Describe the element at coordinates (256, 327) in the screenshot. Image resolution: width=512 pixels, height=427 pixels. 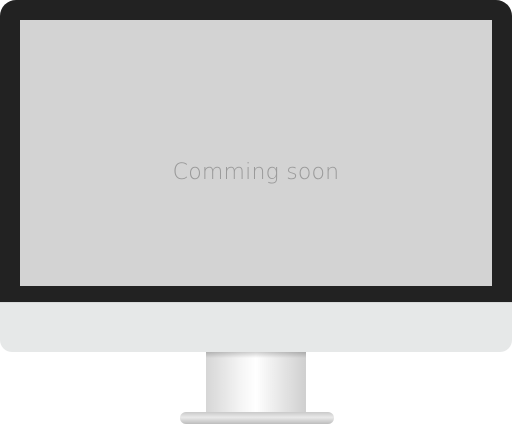
I see `monitor-chin` at that location.